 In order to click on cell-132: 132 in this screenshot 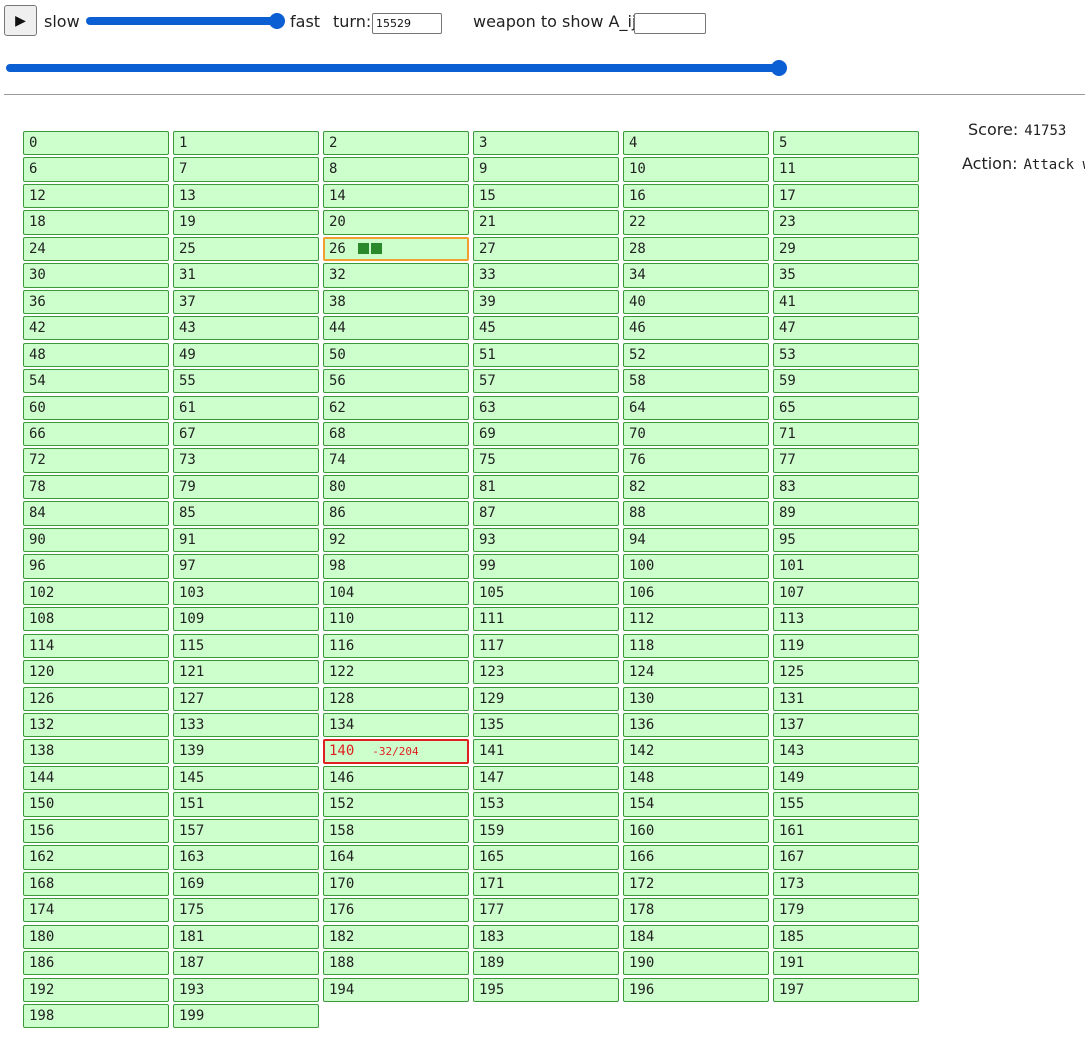, I will do `click(96, 725)`.